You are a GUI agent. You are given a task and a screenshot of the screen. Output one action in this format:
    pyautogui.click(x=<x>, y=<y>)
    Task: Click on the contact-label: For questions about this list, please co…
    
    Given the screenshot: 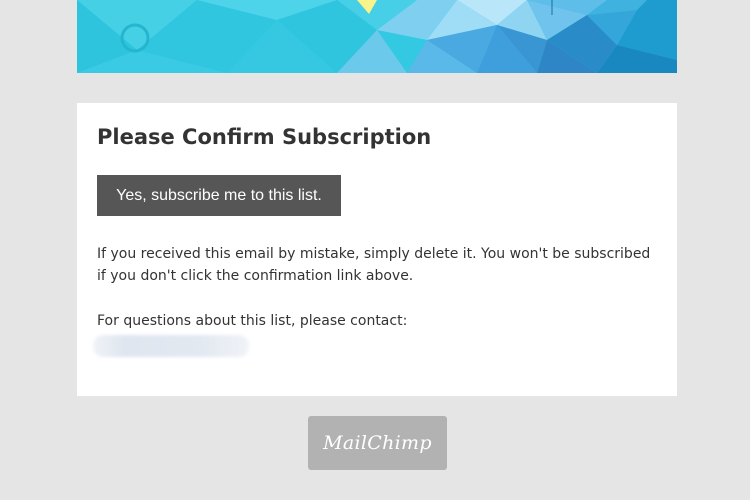 What is the action you would take?
    pyautogui.click(x=252, y=321)
    